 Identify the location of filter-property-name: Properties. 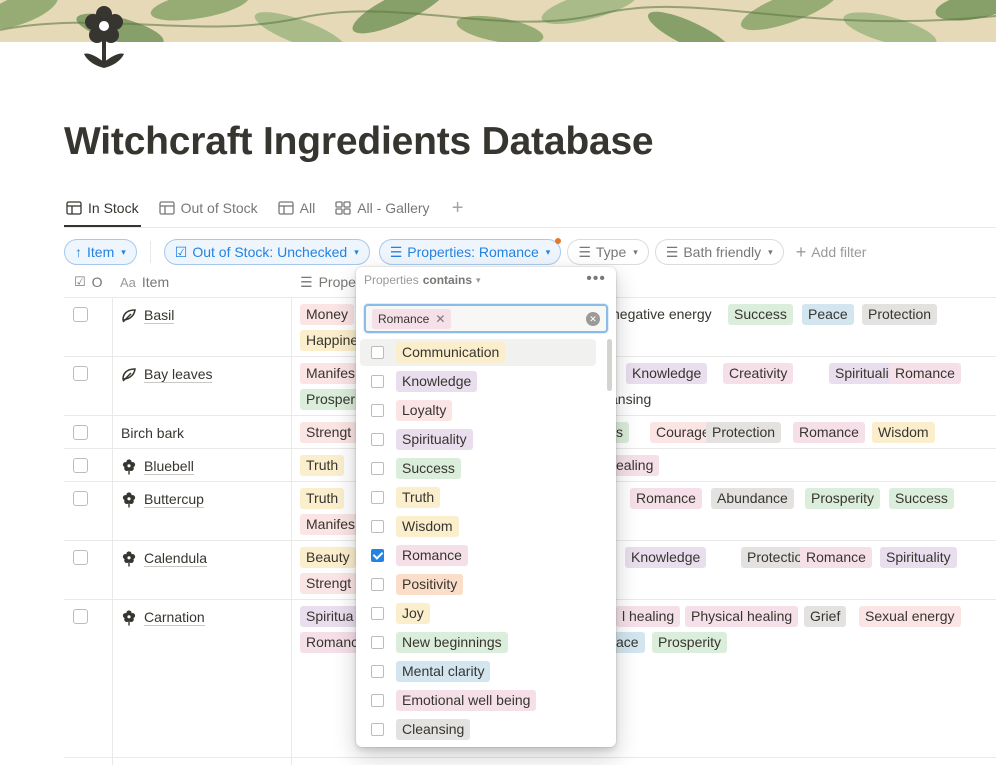
(391, 280).